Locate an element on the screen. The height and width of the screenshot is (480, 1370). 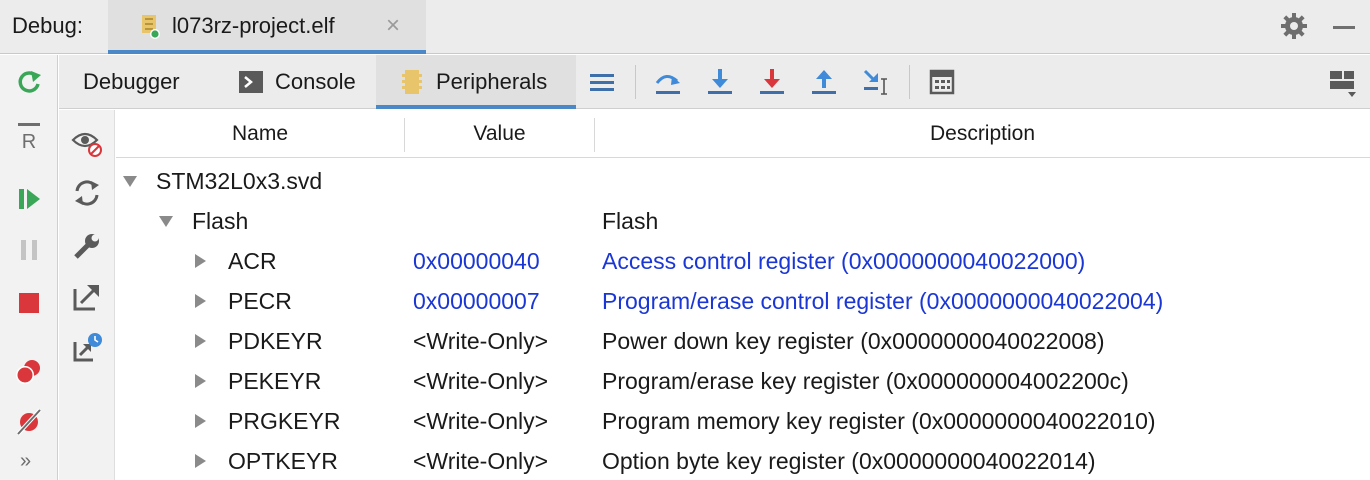
row-name: PECR is located at coordinates (260, 301).